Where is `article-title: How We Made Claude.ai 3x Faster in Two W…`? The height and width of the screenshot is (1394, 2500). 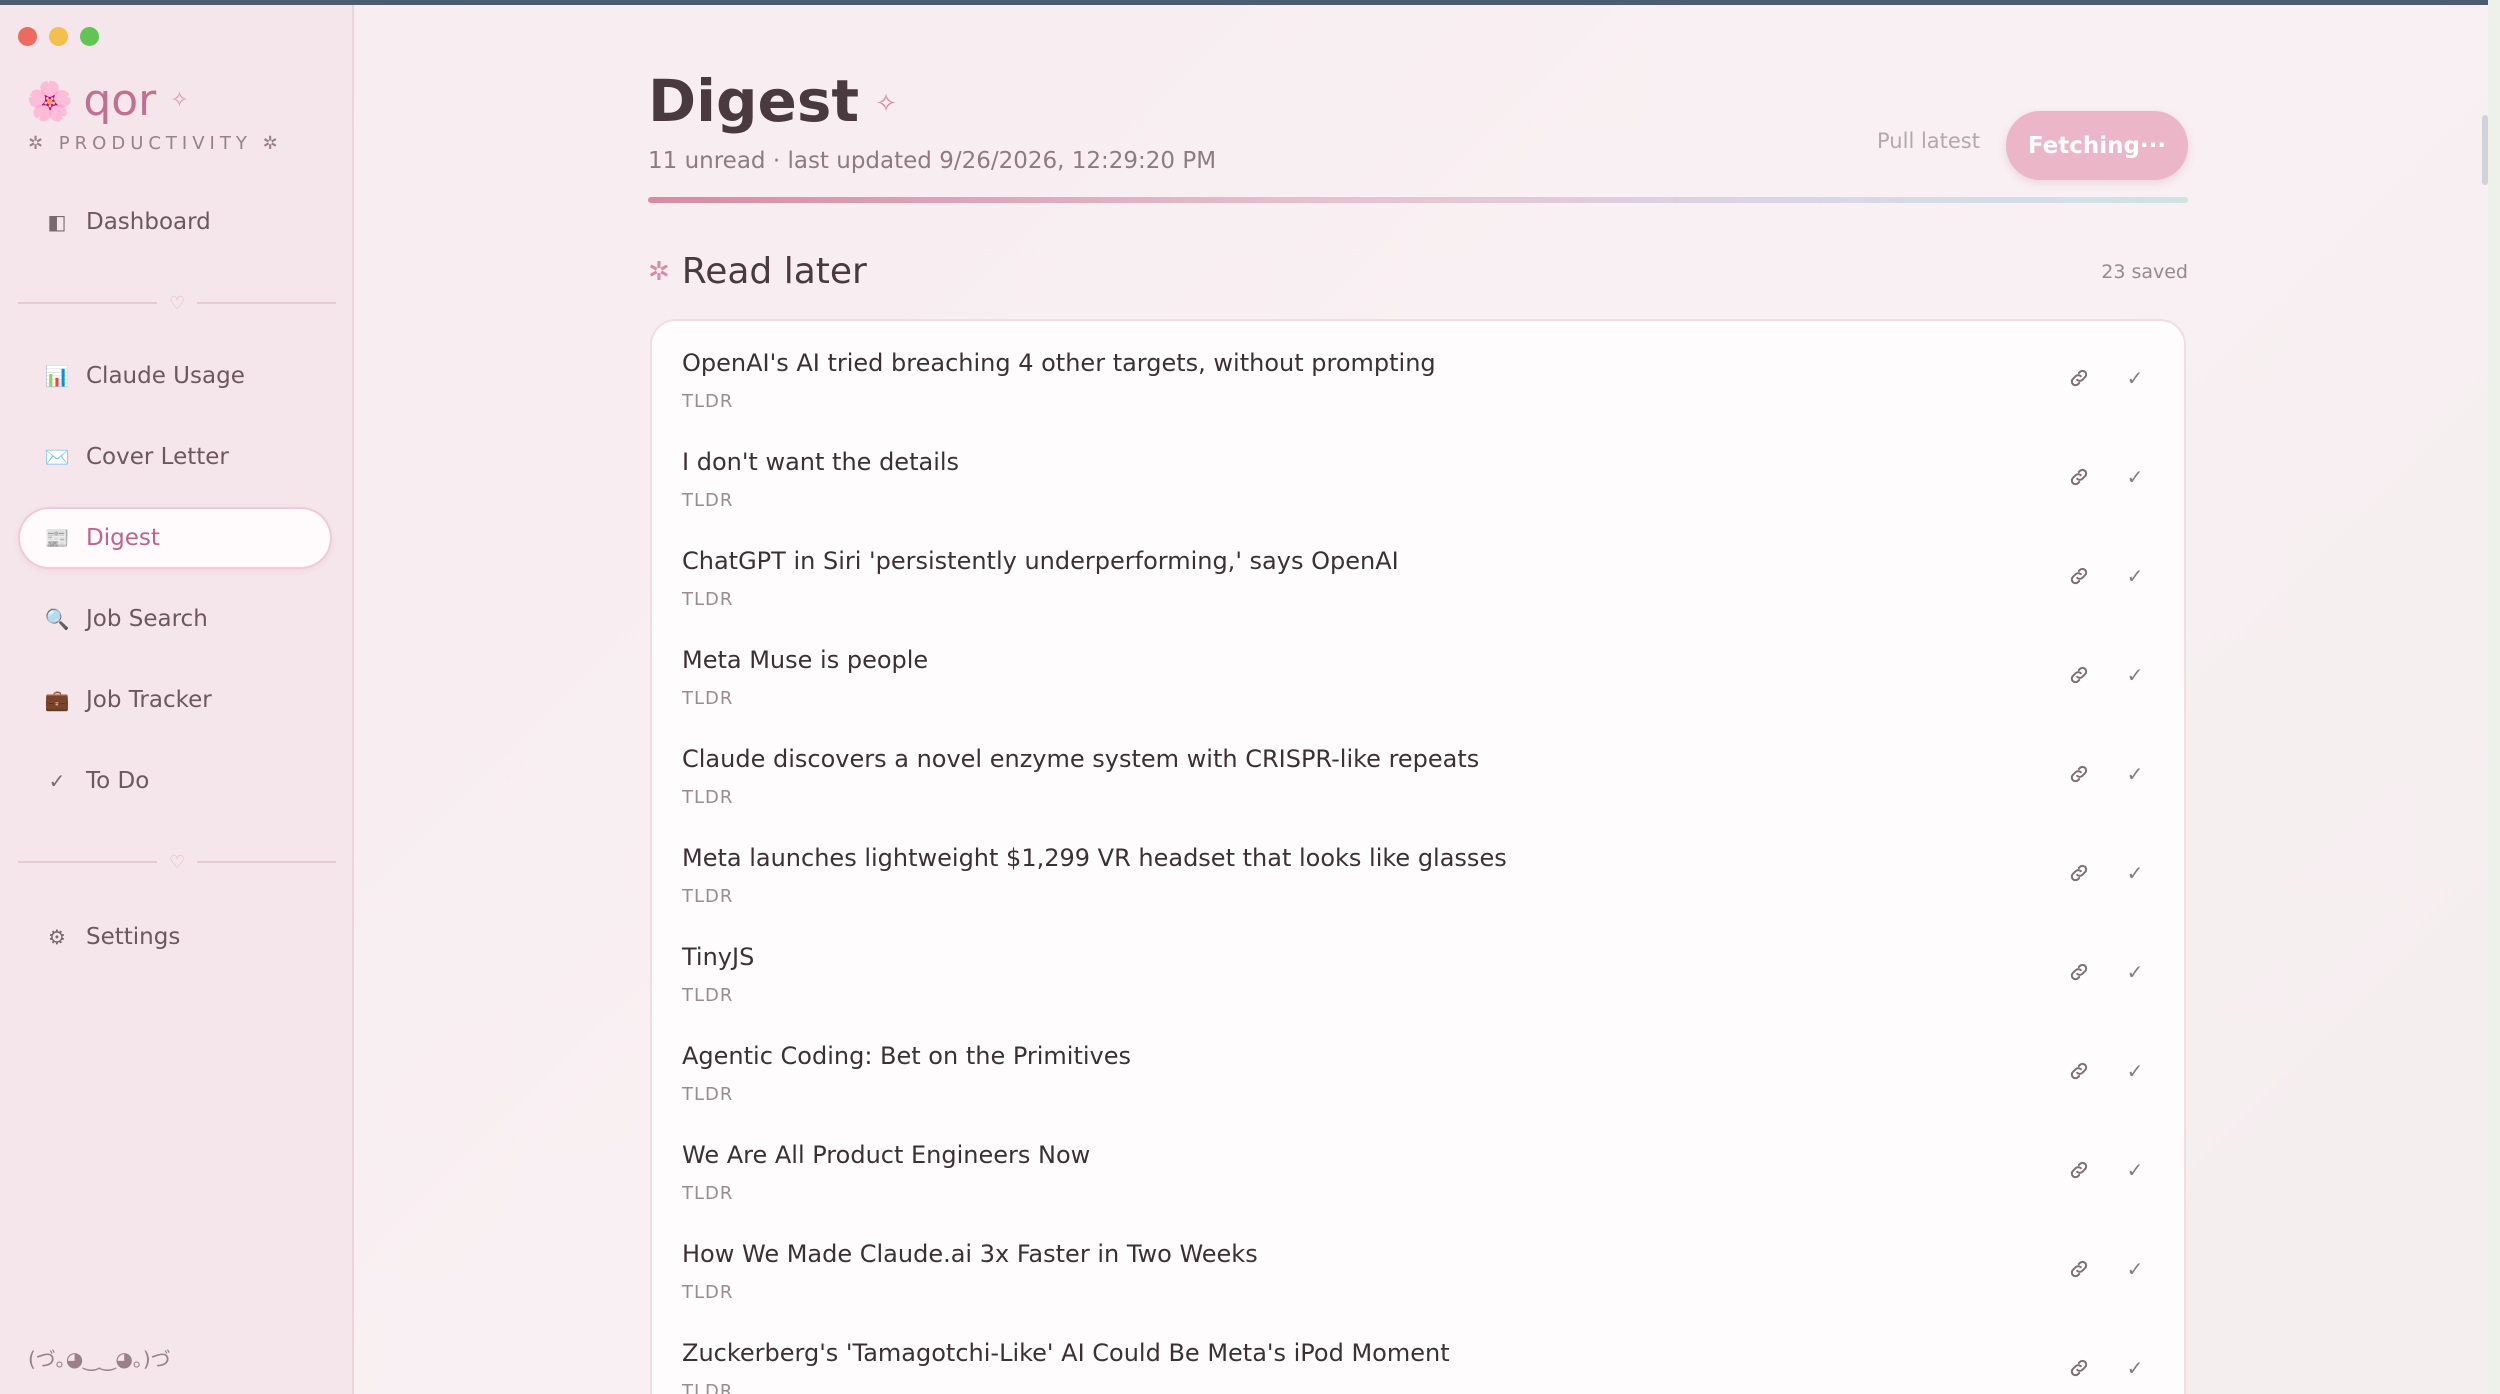 article-title: How We Made Claude.ai 3x Faster in Two W… is located at coordinates (970, 1254).